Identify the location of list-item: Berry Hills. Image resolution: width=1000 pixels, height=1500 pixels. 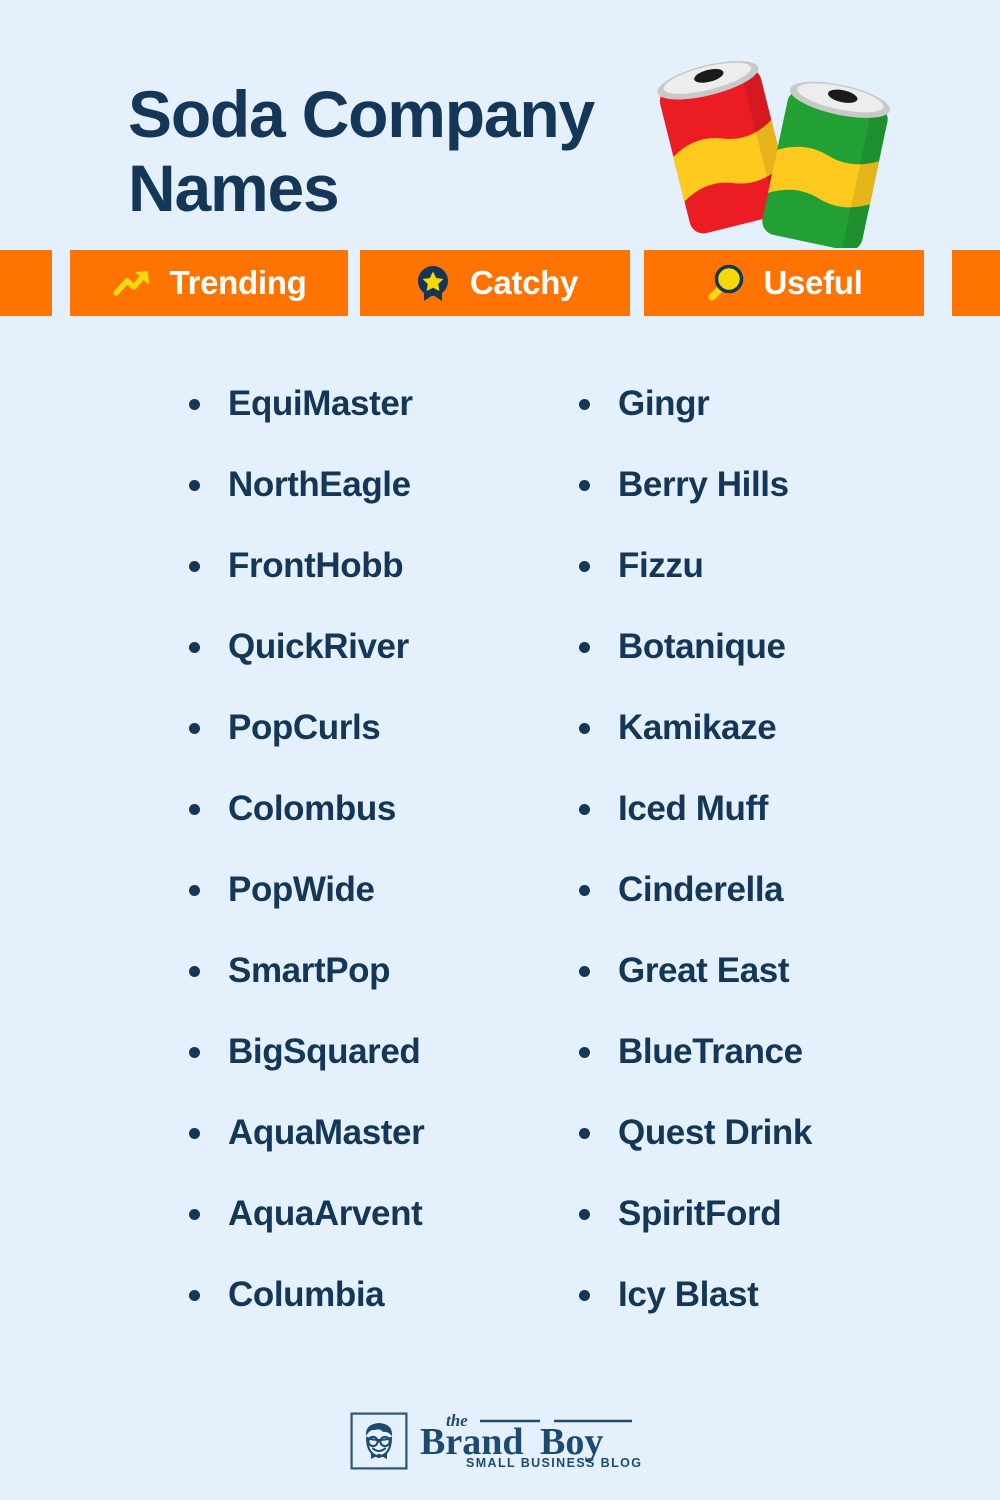
(771, 503).